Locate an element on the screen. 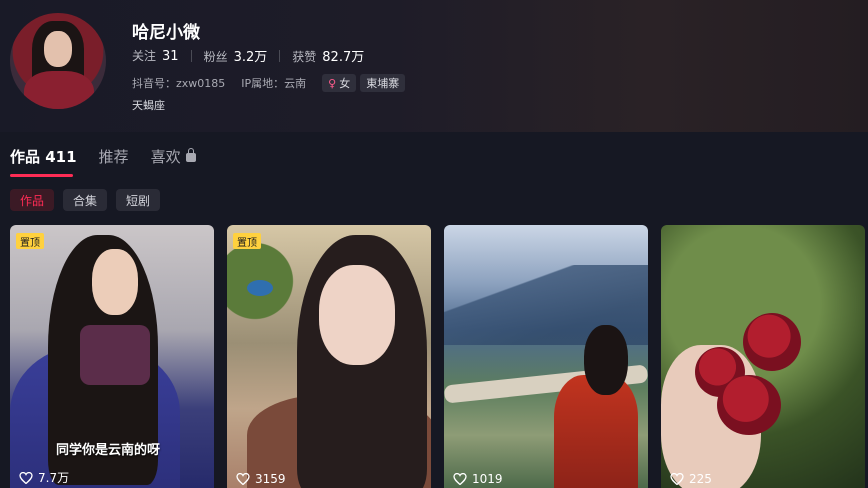  video-card: 置顶 同学你是云南的呀 7.7万 is located at coordinates (112, 356).